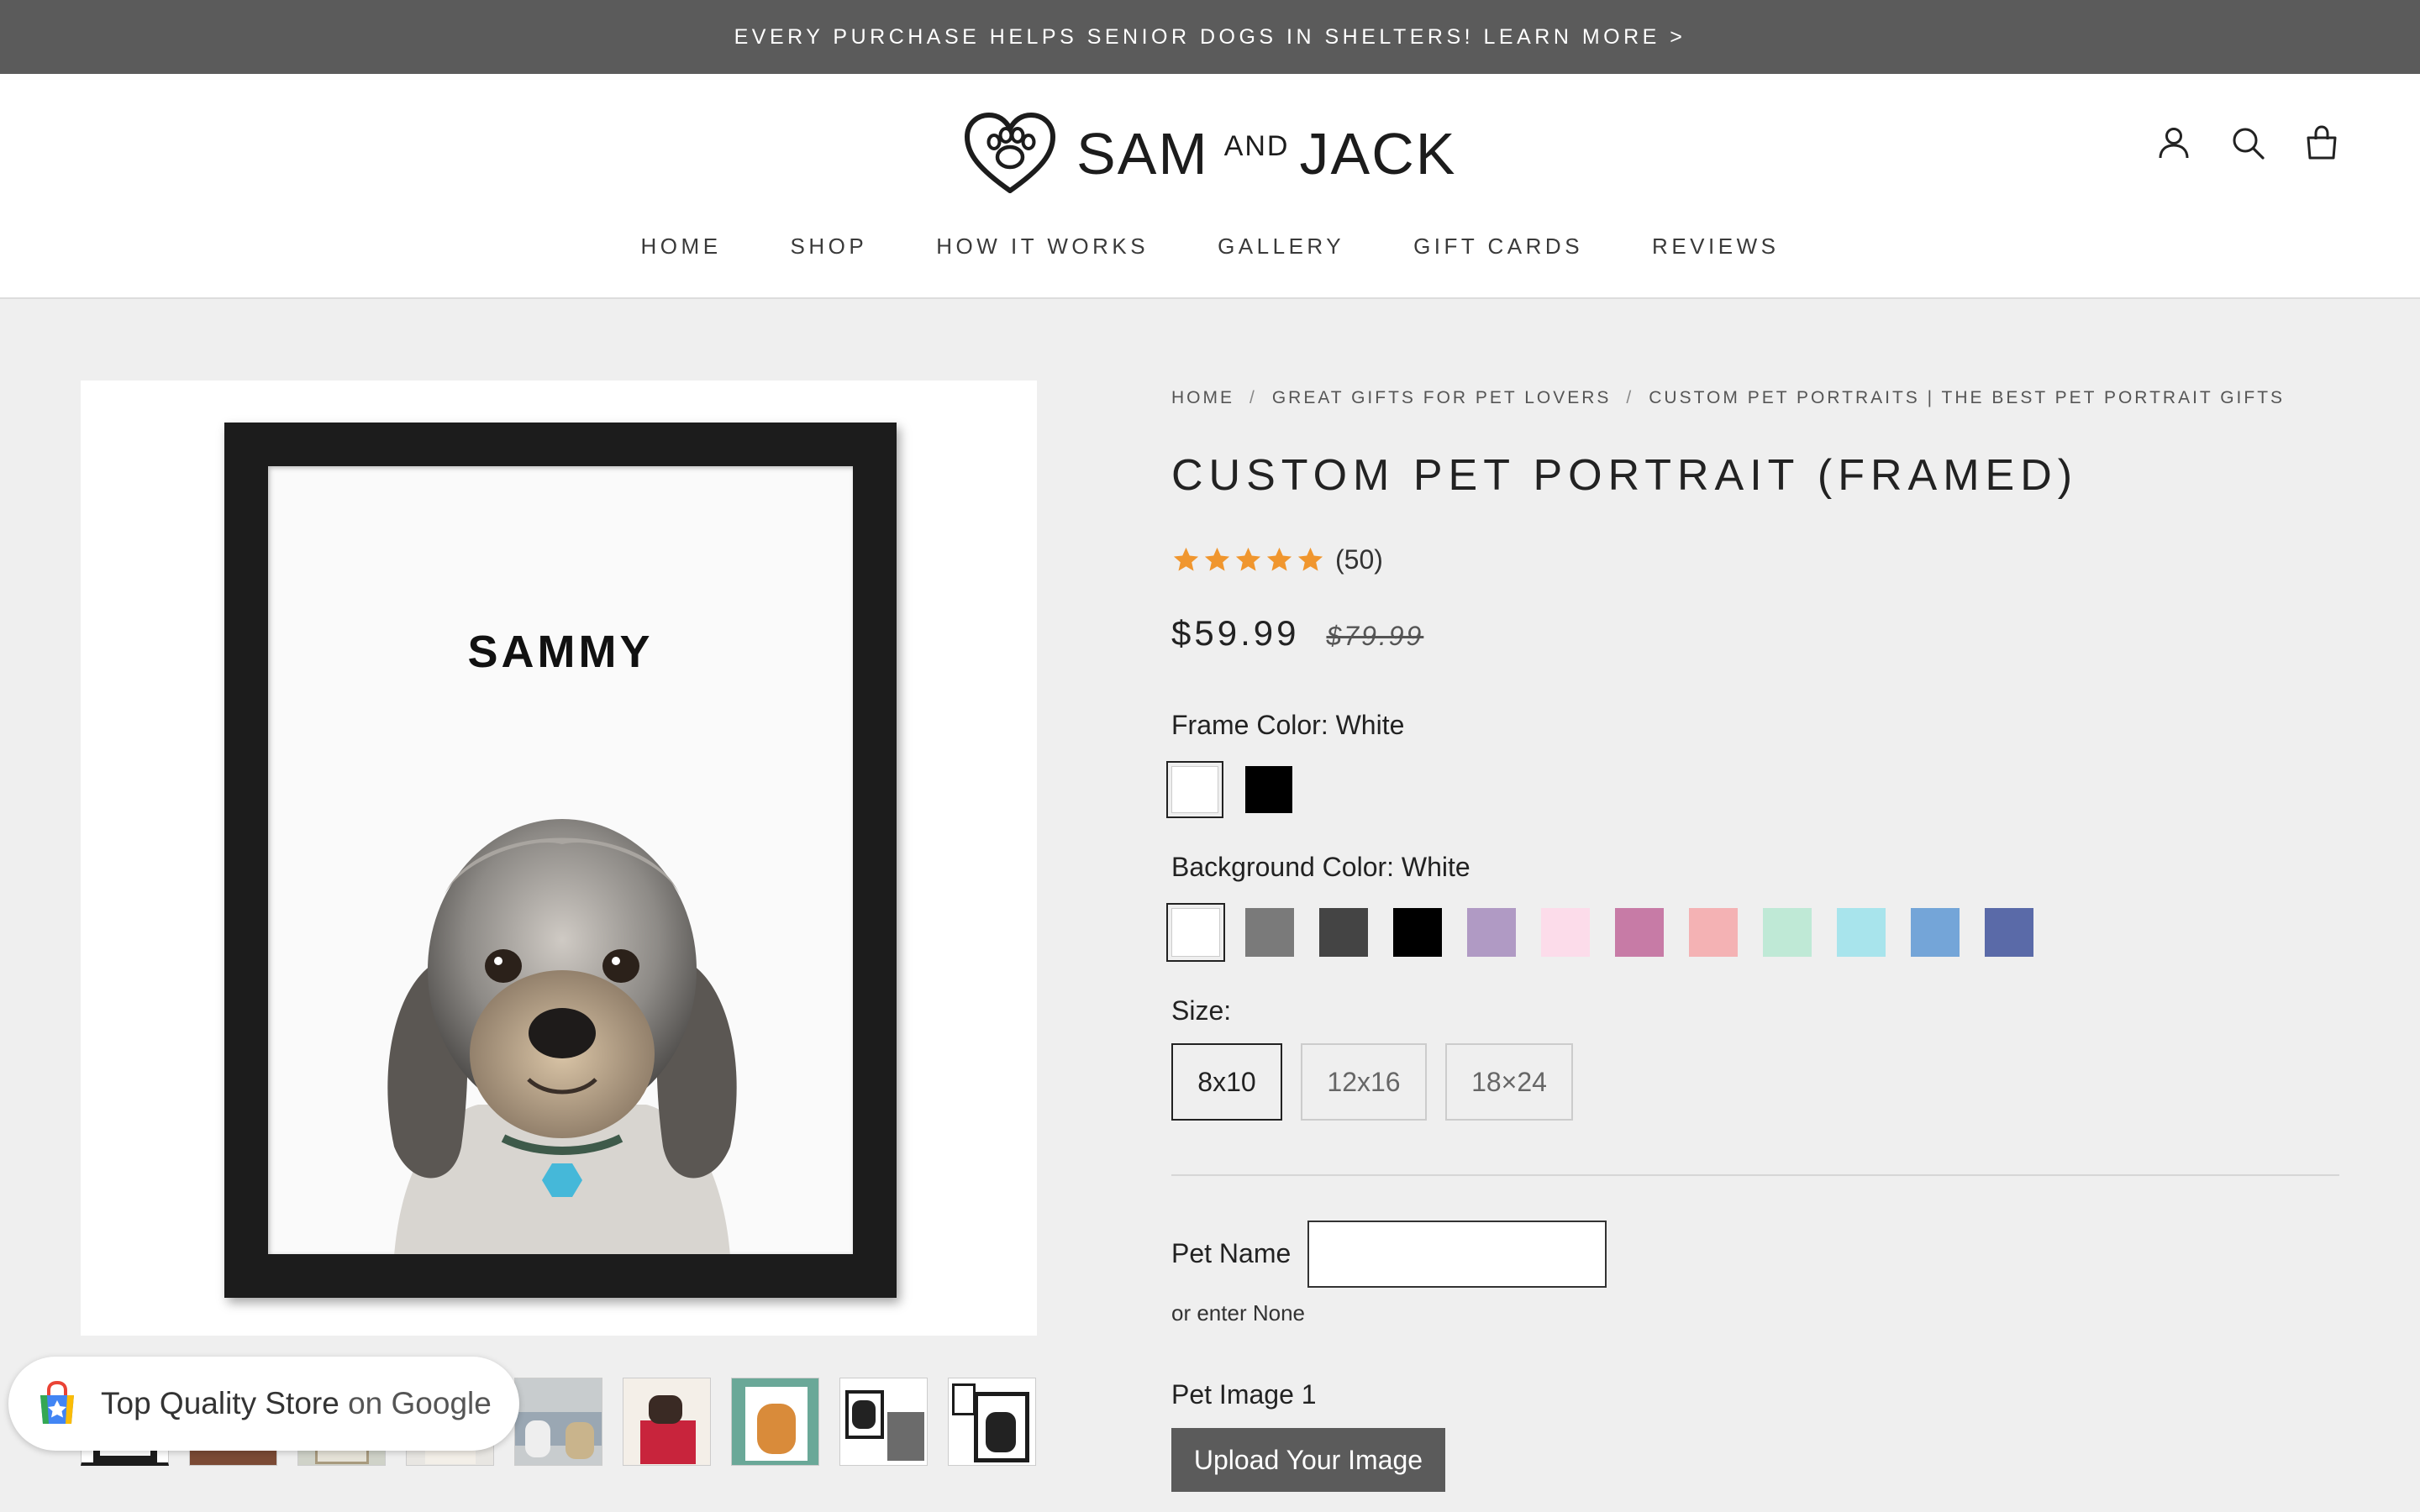  I want to click on size-option-18x24: 18×24, so click(1509, 1082).